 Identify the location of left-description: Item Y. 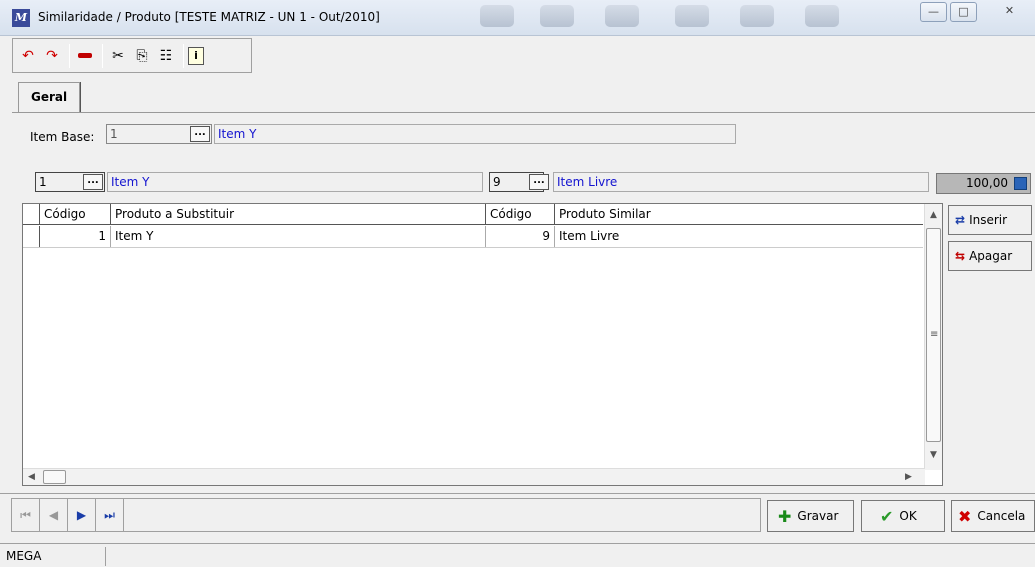
(295, 182).